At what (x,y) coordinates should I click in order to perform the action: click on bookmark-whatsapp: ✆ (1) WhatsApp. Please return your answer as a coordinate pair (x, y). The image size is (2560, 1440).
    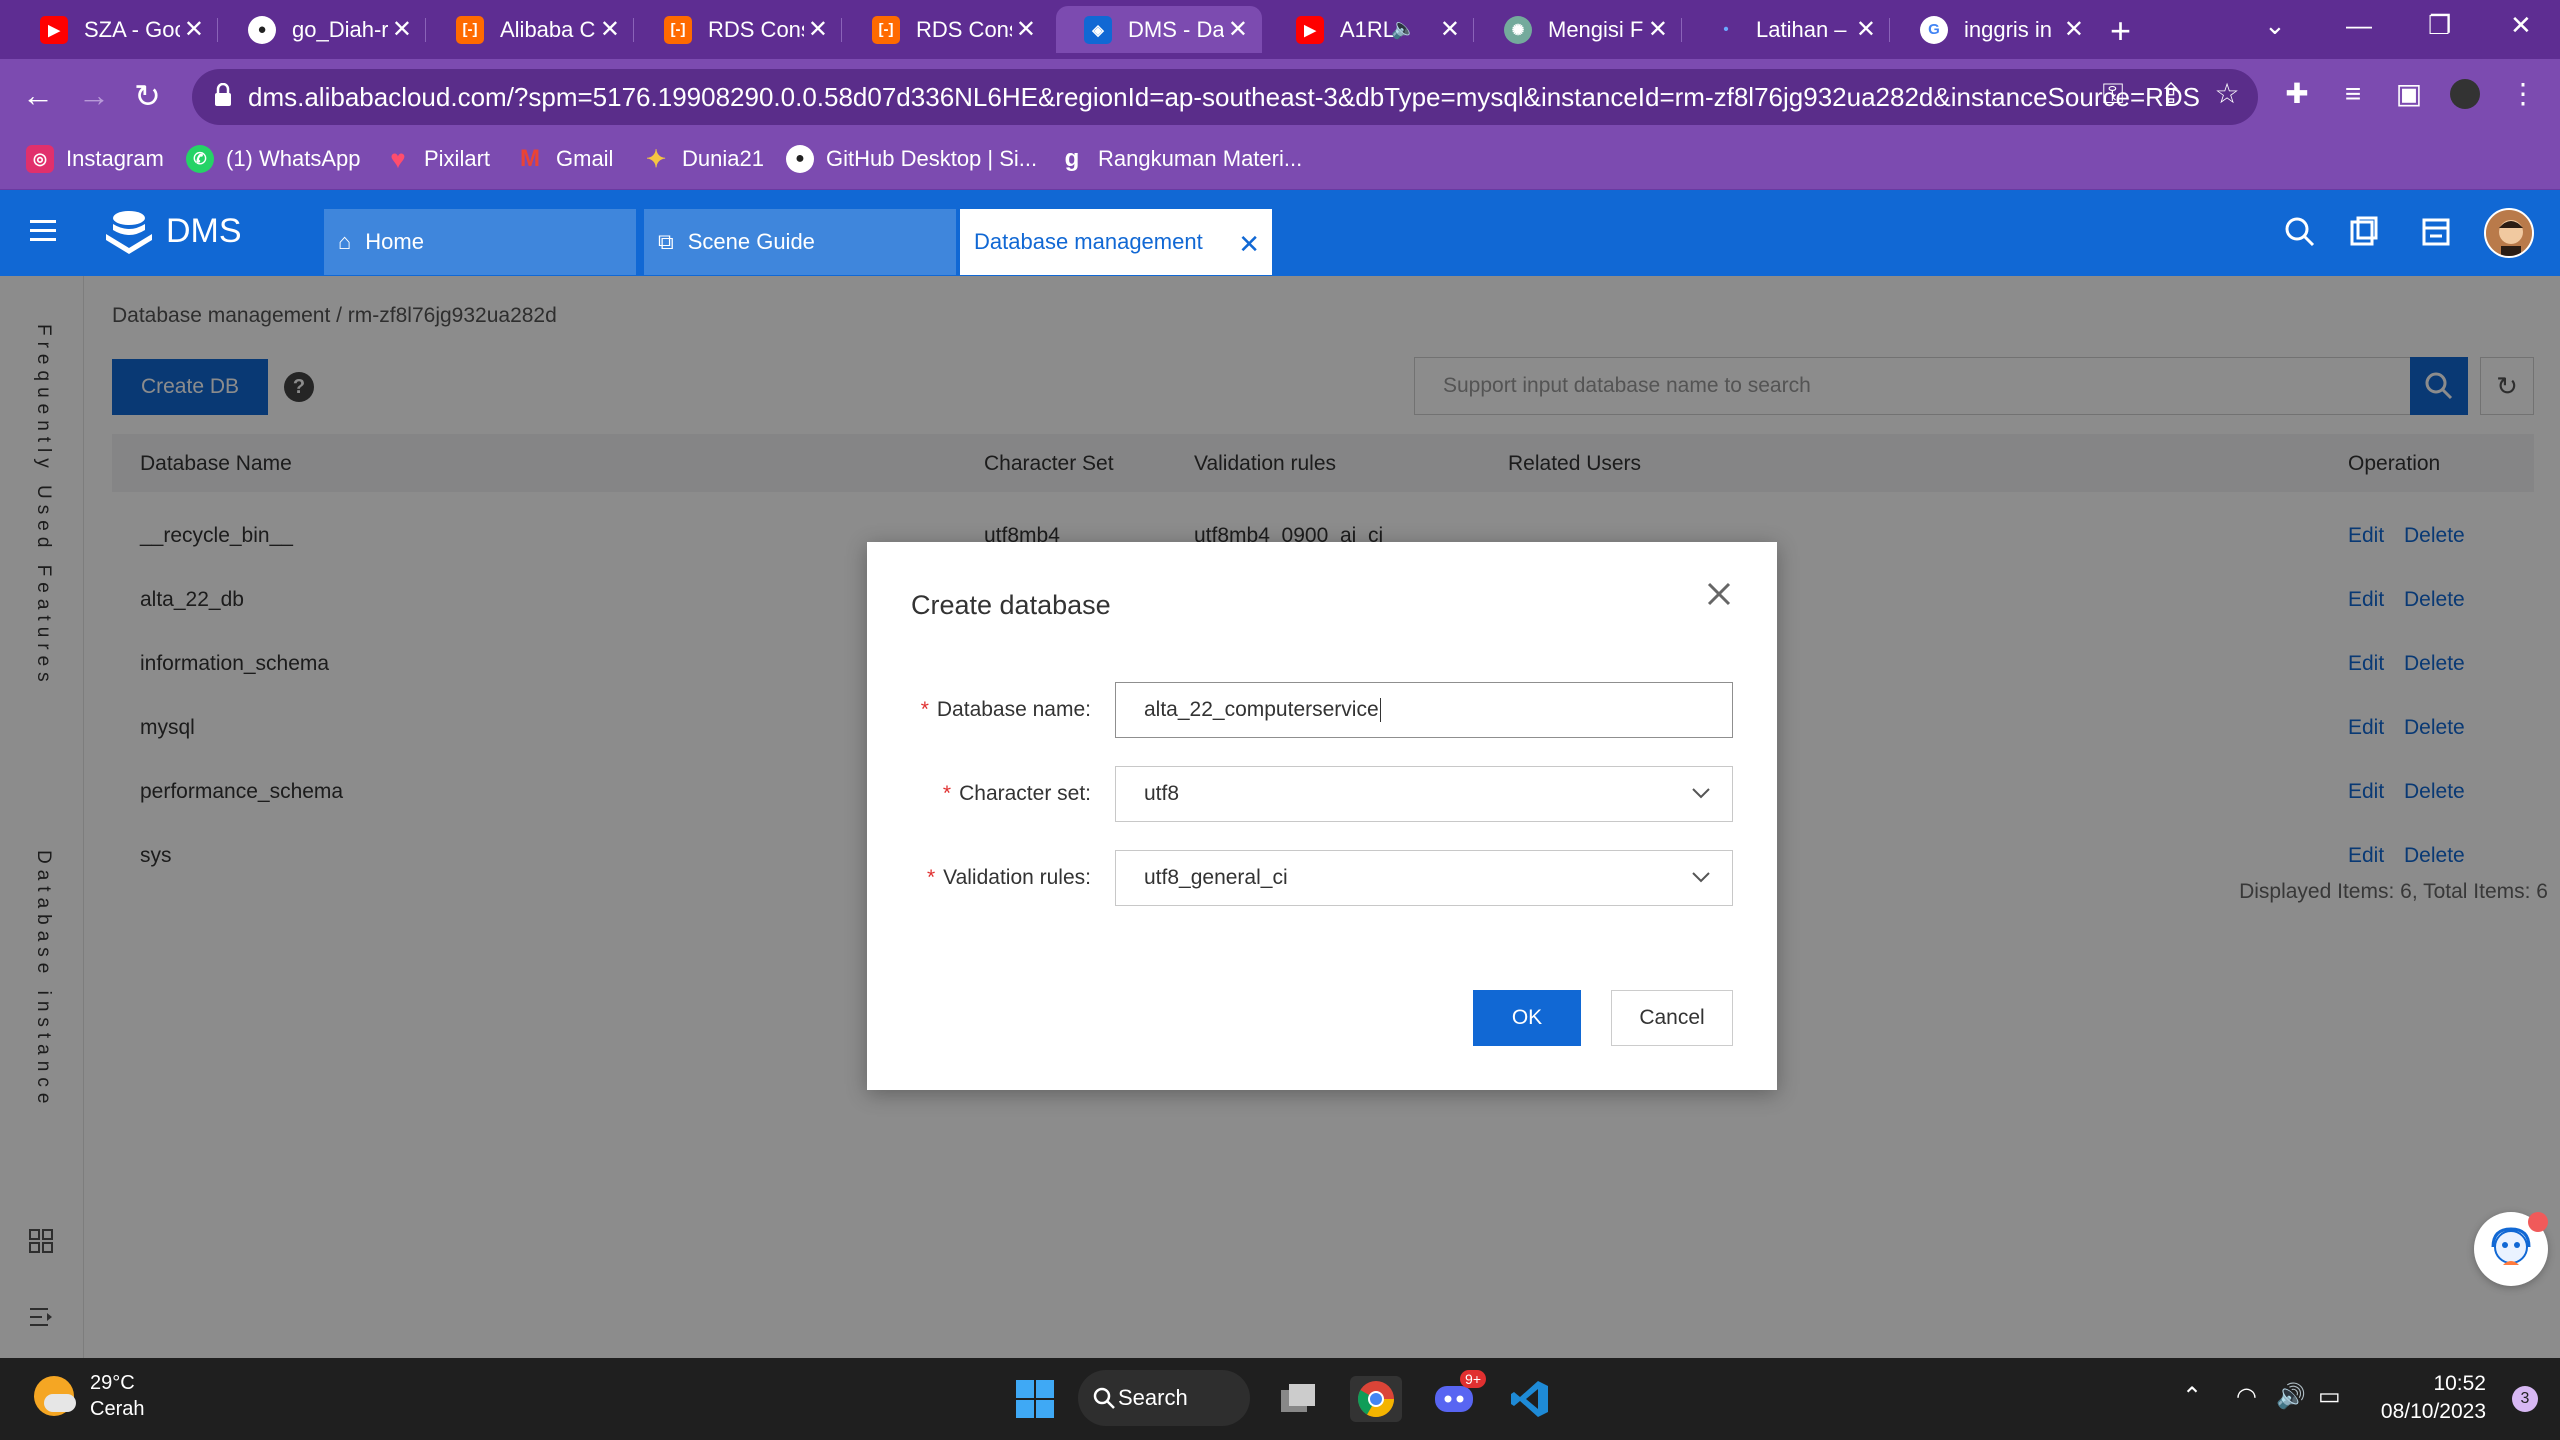
    Looking at the image, I should click on (273, 159).